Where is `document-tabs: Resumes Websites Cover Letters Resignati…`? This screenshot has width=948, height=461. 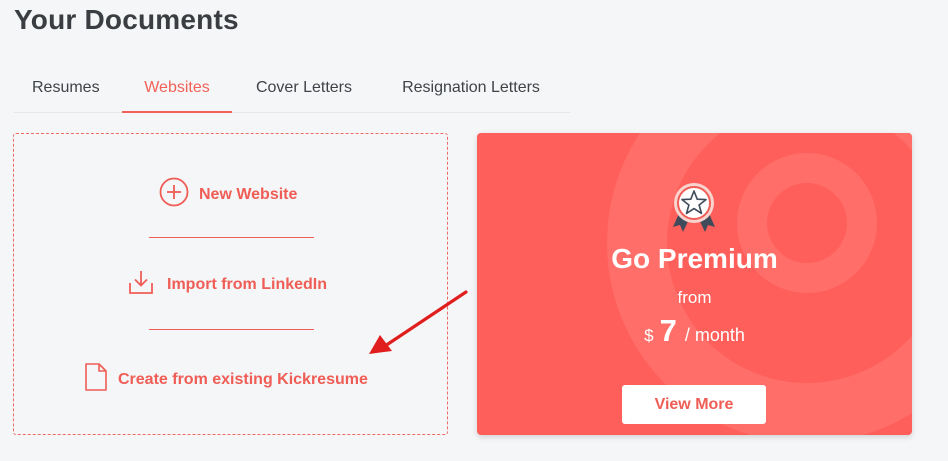 document-tabs: Resumes Websites Cover Letters Resignati… is located at coordinates (292, 91).